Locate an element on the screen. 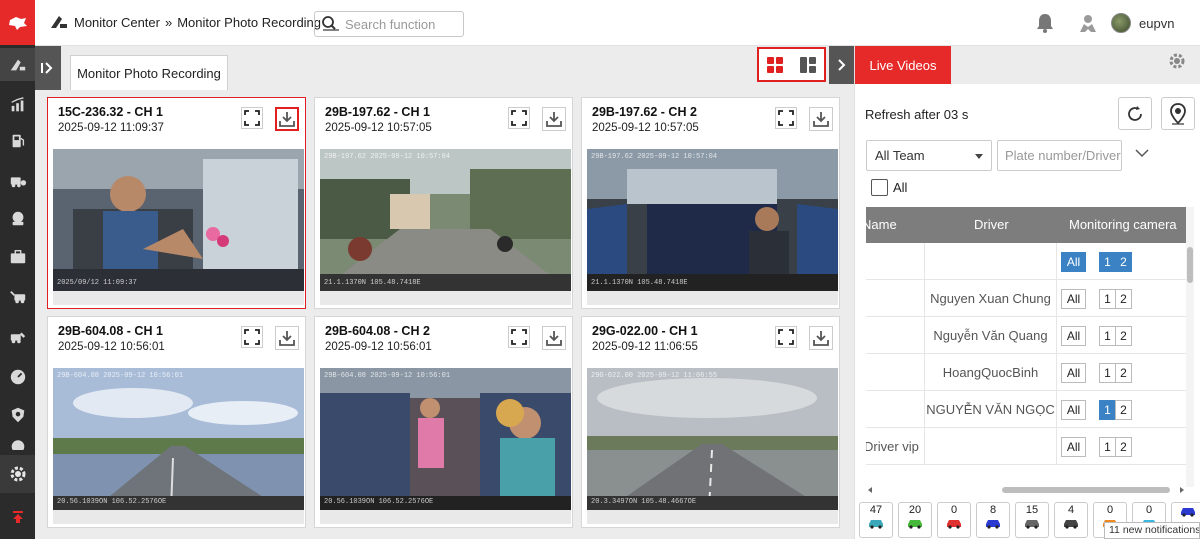 The image size is (1200, 539). column-header-name: Name is located at coordinates (881, 224).